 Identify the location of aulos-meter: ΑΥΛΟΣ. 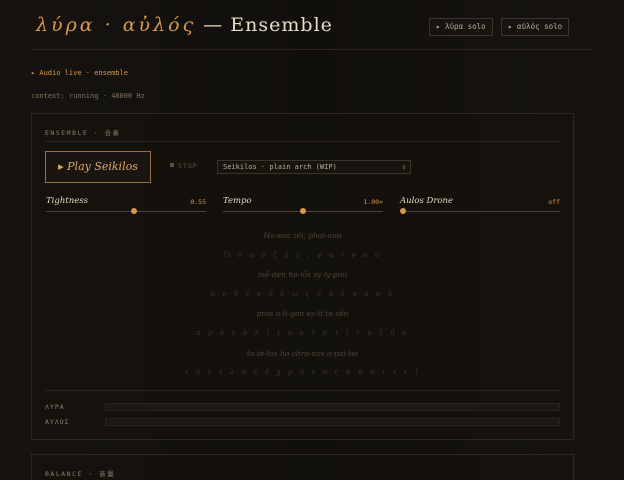
(302, 422).